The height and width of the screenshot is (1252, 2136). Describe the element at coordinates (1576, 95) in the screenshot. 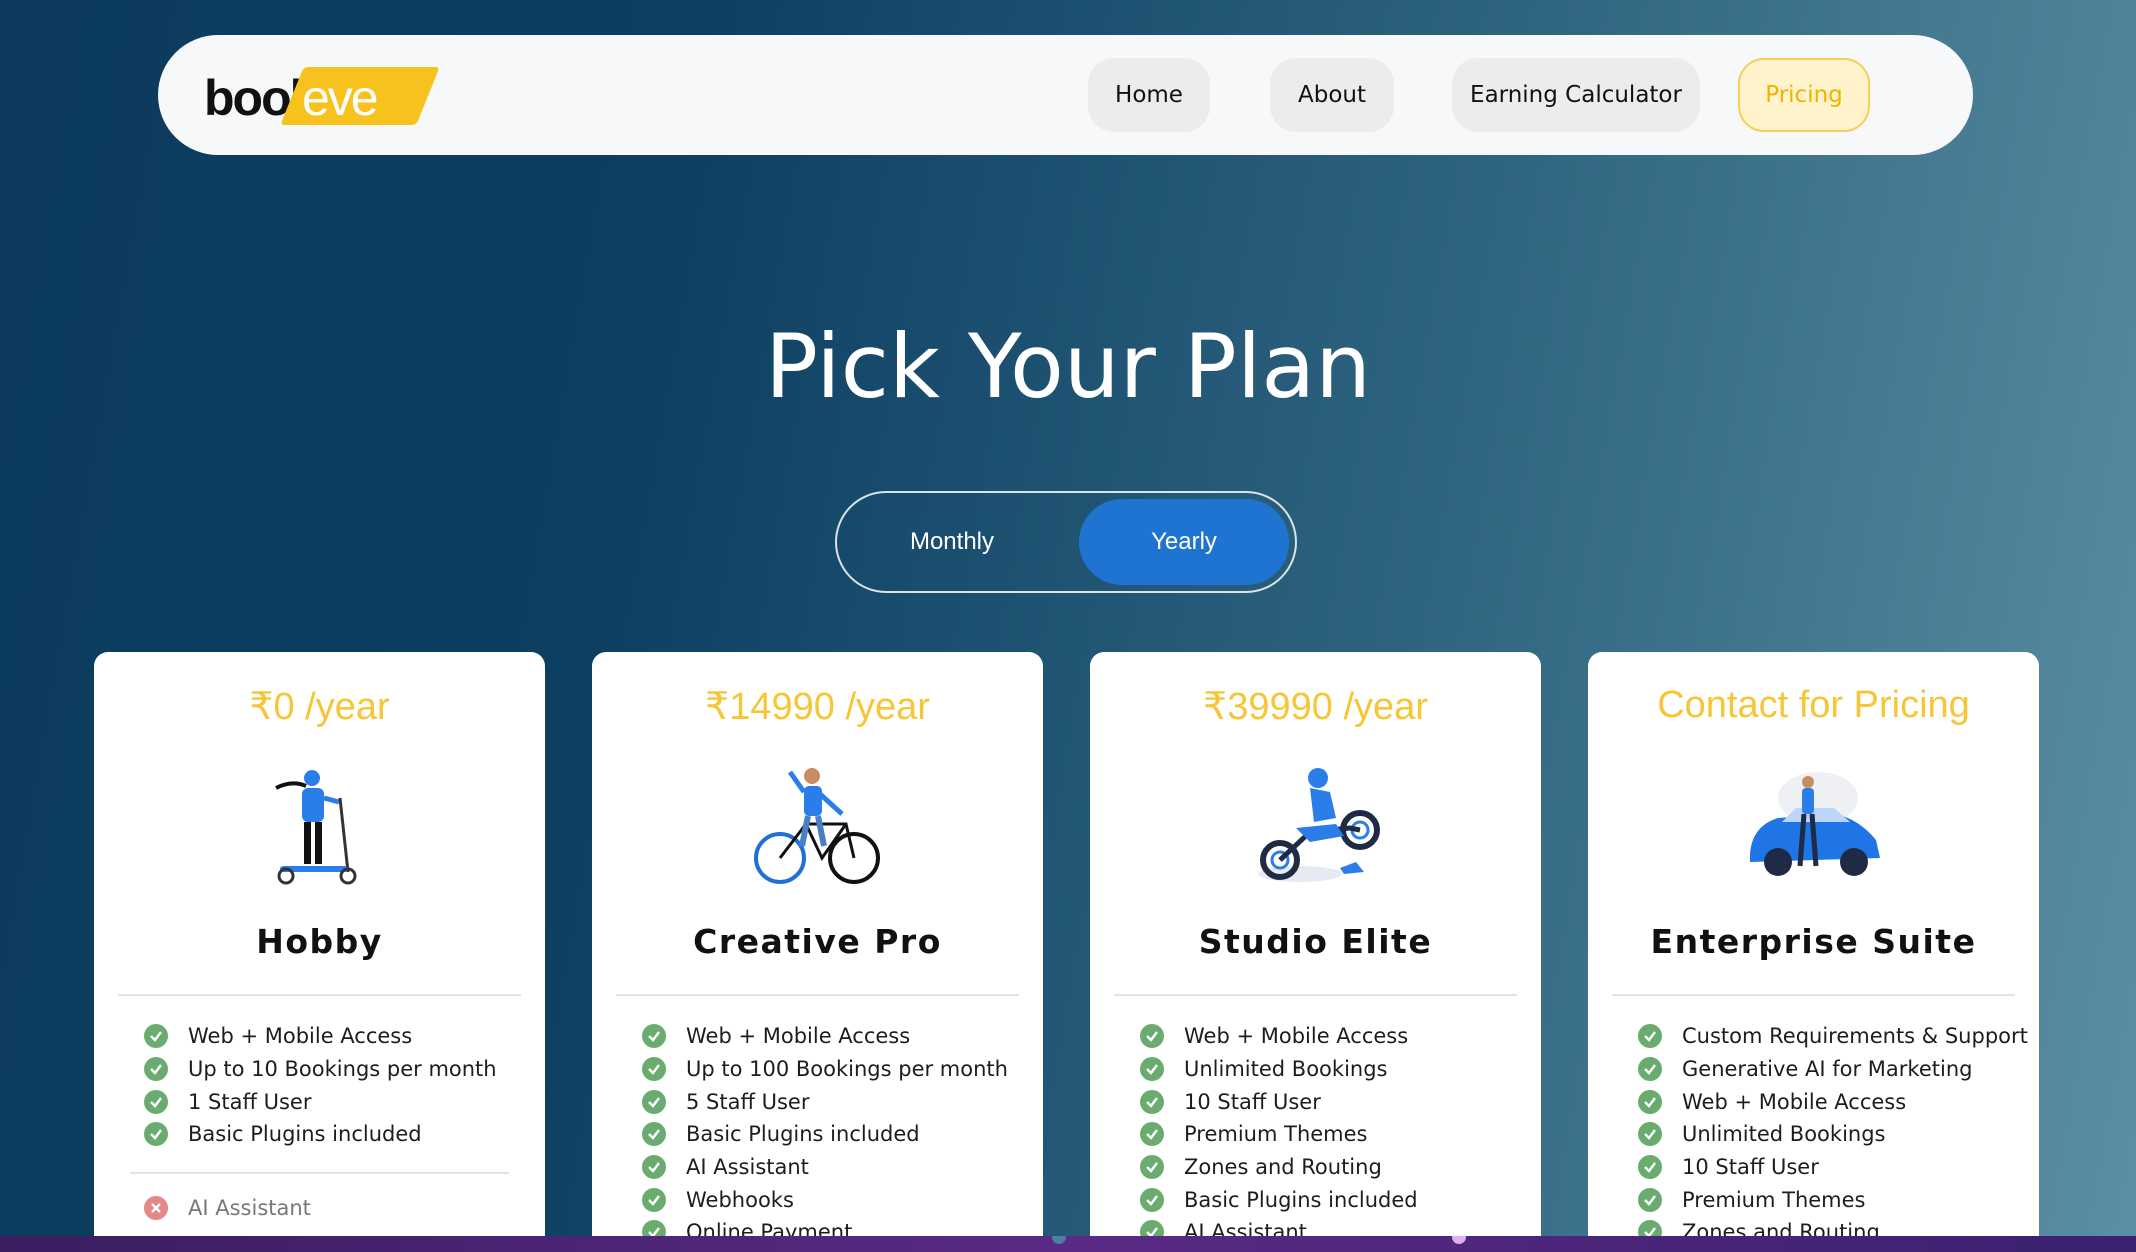

I see `nav-earning-calculator: Earning Calculator` at that location.